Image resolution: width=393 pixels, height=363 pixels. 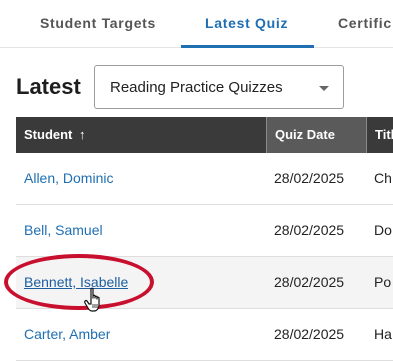 I want to click on active-tab-indicator, so click(x=247, y=46).